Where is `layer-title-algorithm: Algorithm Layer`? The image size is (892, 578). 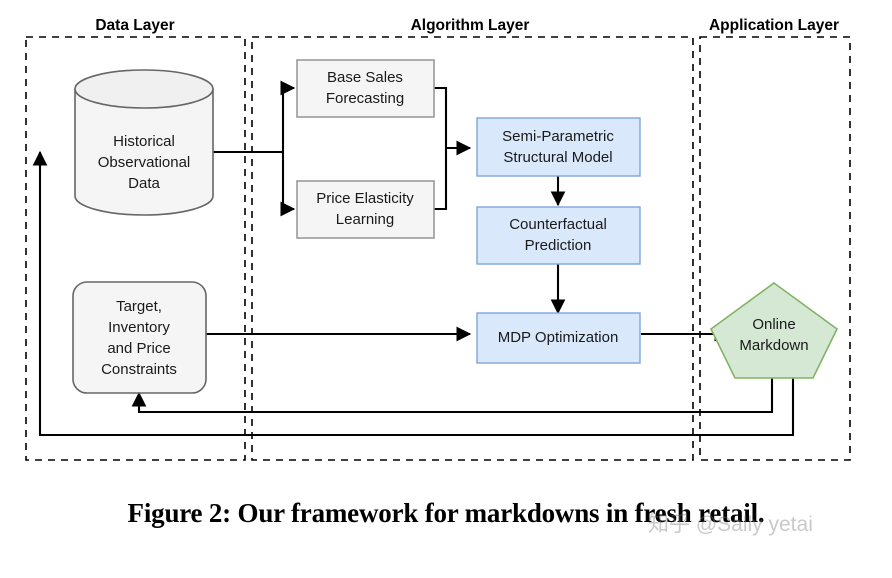 layer-title-algorithm: Algorithm Layer is located at coordinates (470, 25).